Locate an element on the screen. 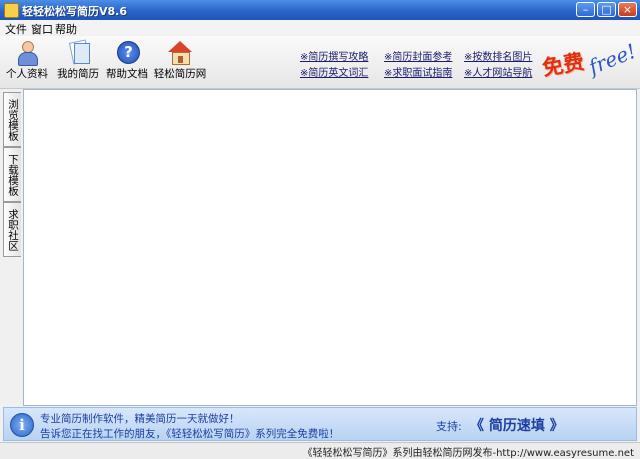  menu-file: 文件 is located at coordinates (16, 29).